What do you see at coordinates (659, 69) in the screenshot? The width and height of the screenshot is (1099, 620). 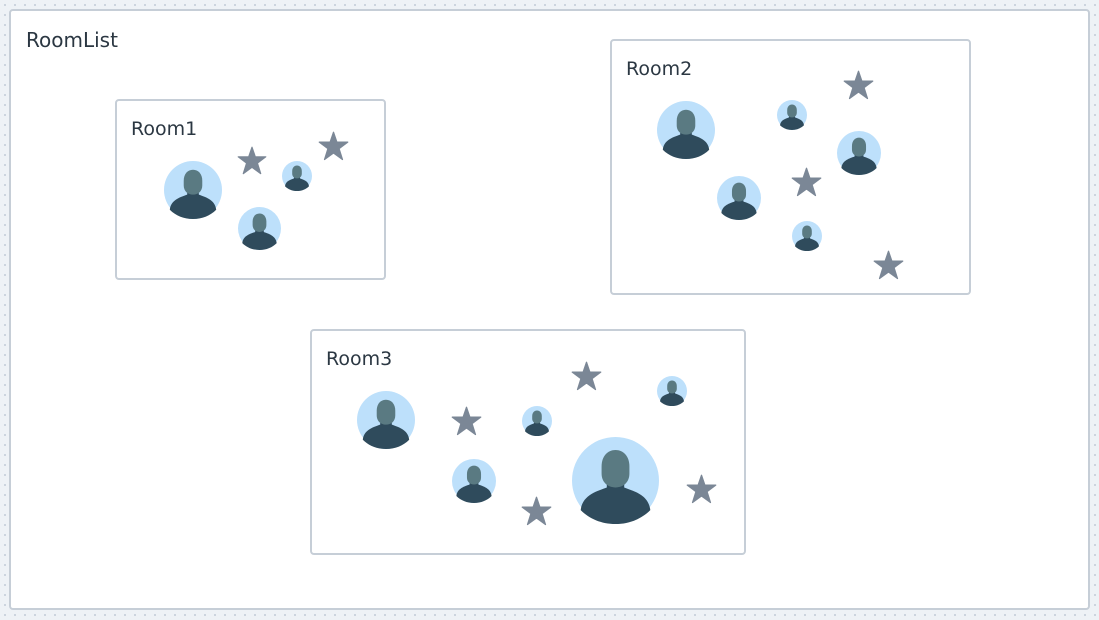 I see `room-2-label: Room2` at bounding box center [659, 69].